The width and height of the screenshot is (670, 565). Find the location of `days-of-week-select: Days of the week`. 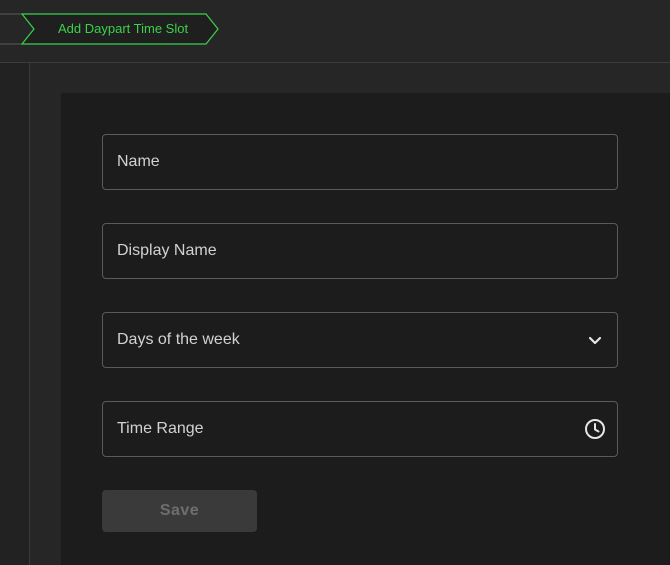

days-of-week-select: Days of the week is located at coordinates (360, 340).